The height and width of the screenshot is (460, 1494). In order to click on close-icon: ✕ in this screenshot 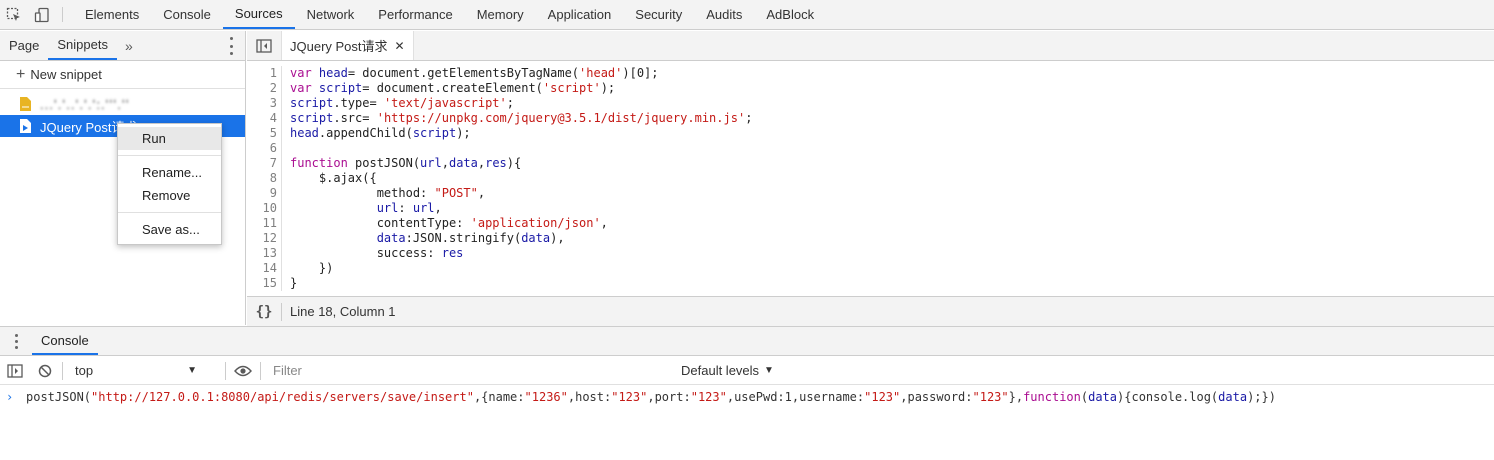, I will do `click(400, 46)`.